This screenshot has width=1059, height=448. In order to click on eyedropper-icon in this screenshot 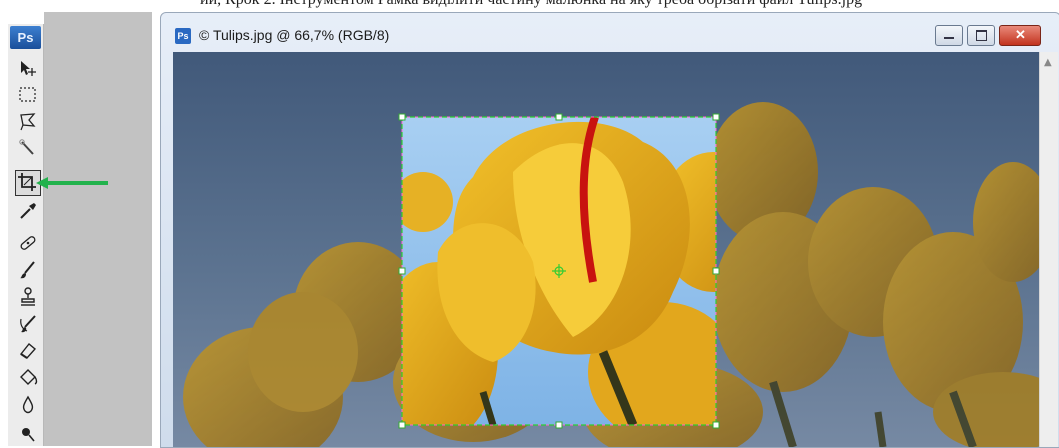, I will do `click(28, 211)`.